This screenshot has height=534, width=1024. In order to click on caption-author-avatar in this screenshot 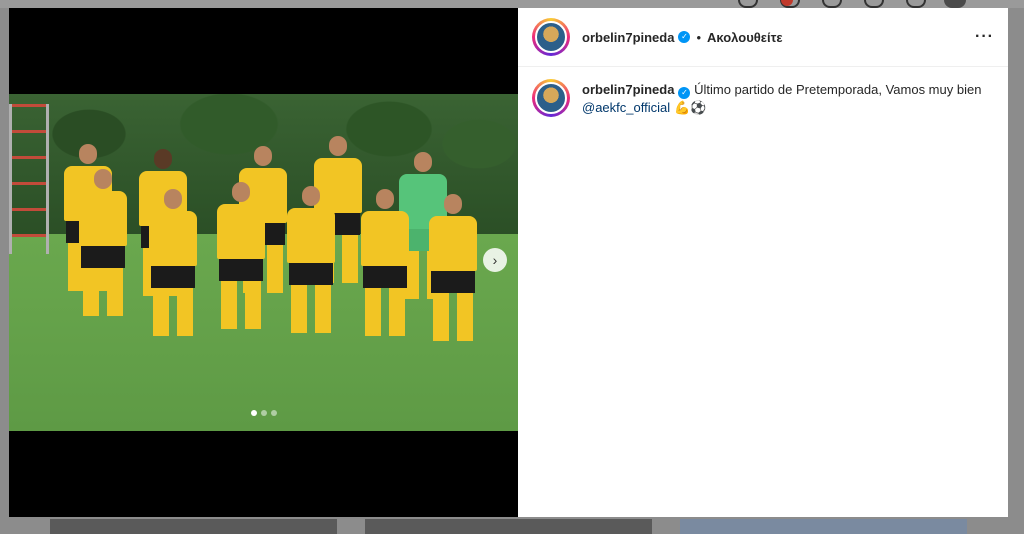, I will do `click(551, 98)`.